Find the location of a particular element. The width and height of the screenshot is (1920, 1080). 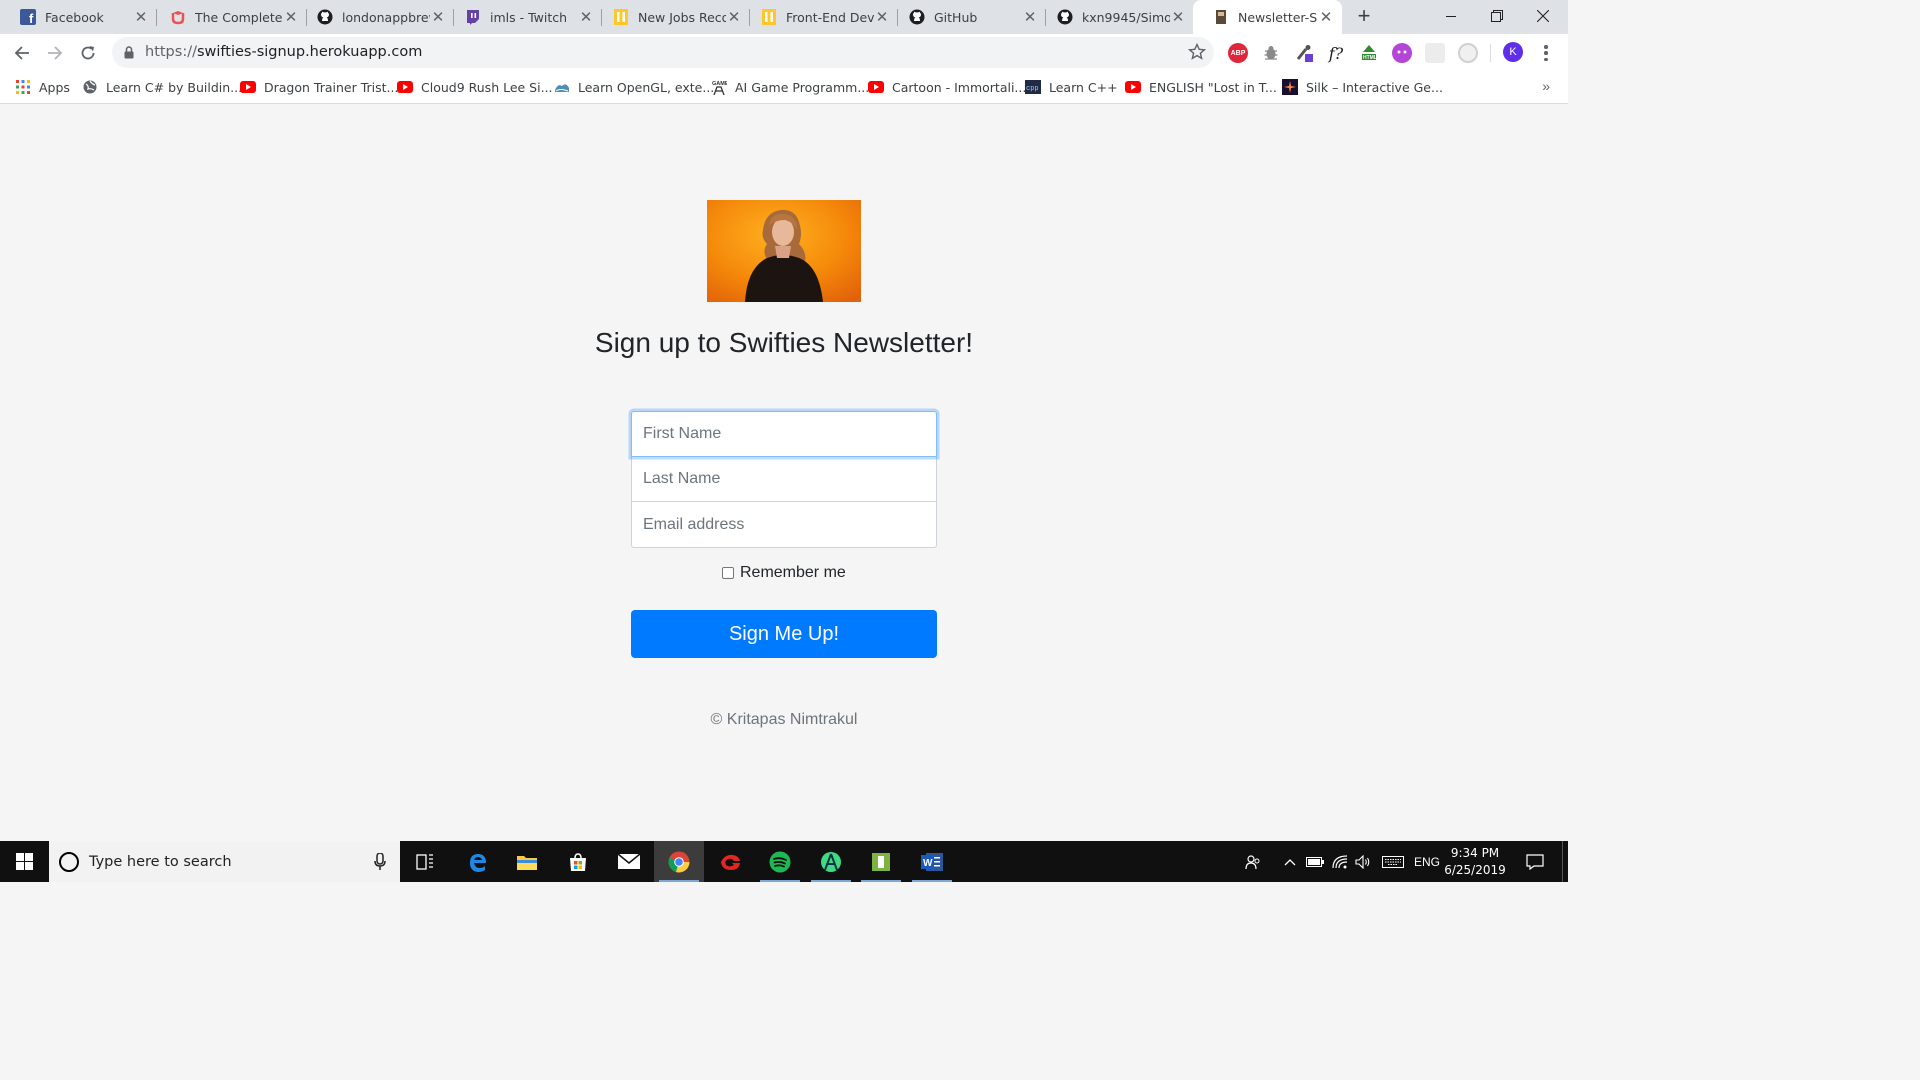

emoji-icon is located at coordinates (1402, 53).